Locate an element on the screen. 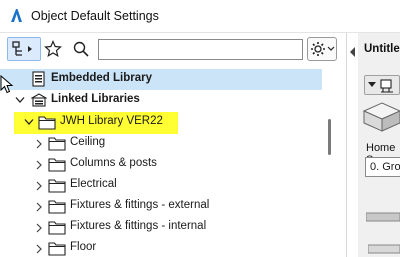 The width and height of the screenshot is (400, 257). library-view-button is located at coordinates (24, 49).